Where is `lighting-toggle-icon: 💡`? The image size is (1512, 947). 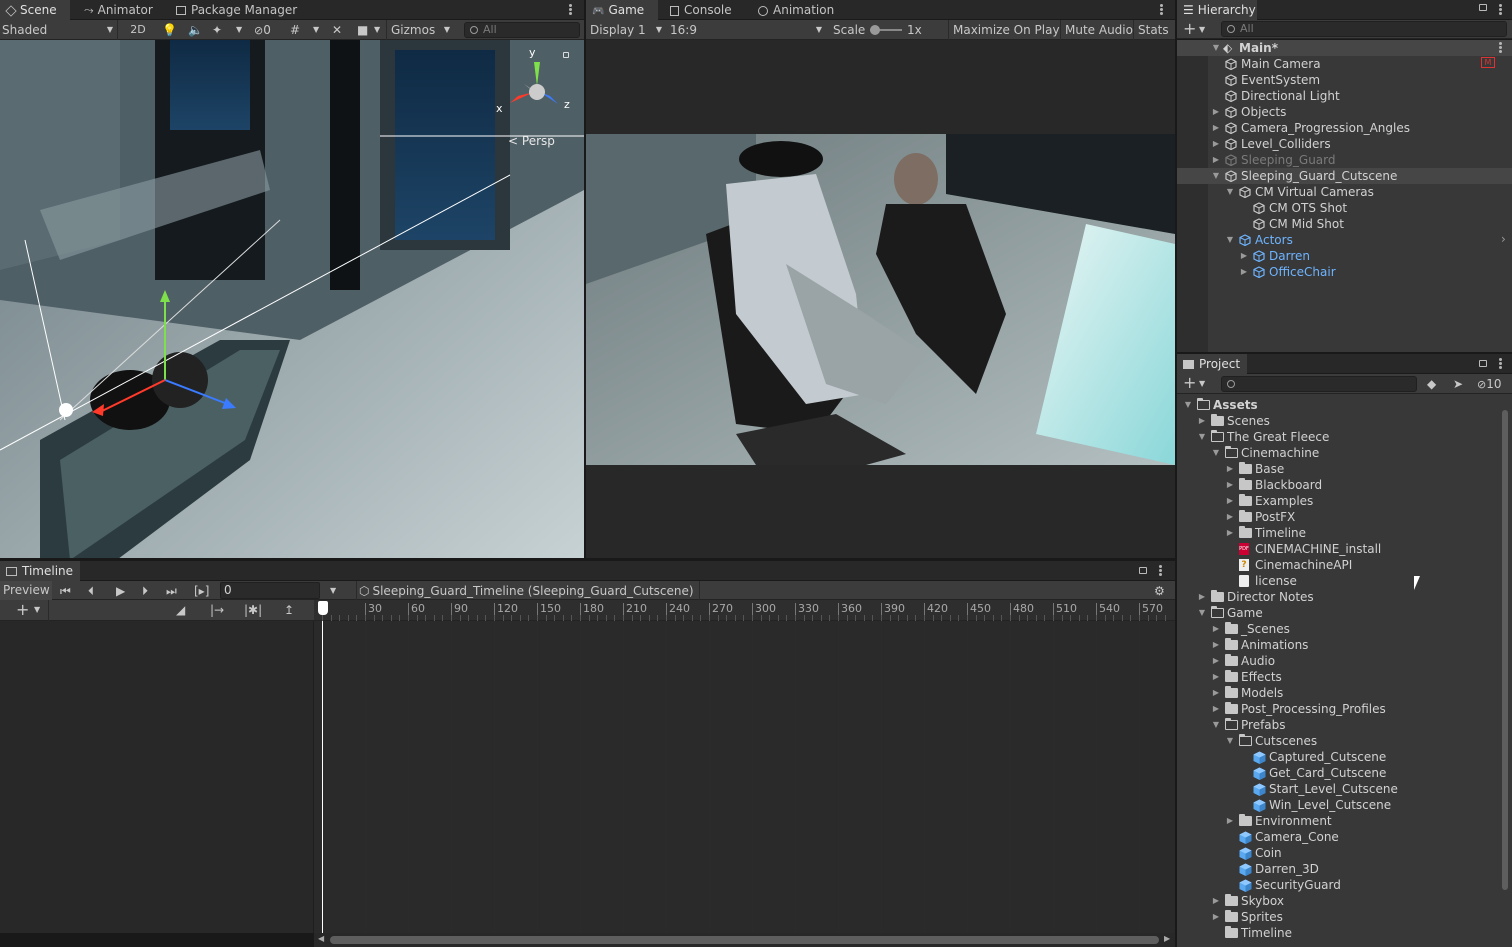 lighting-toggle-icon: 💡 is located at coordinates (169, 30).